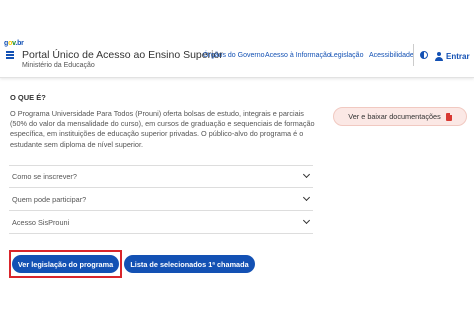  What do you see at coordinates (346, 55) in the screenshot?
I see `nav-link-legislacao: Legislação` at bounding box center [346, 55].